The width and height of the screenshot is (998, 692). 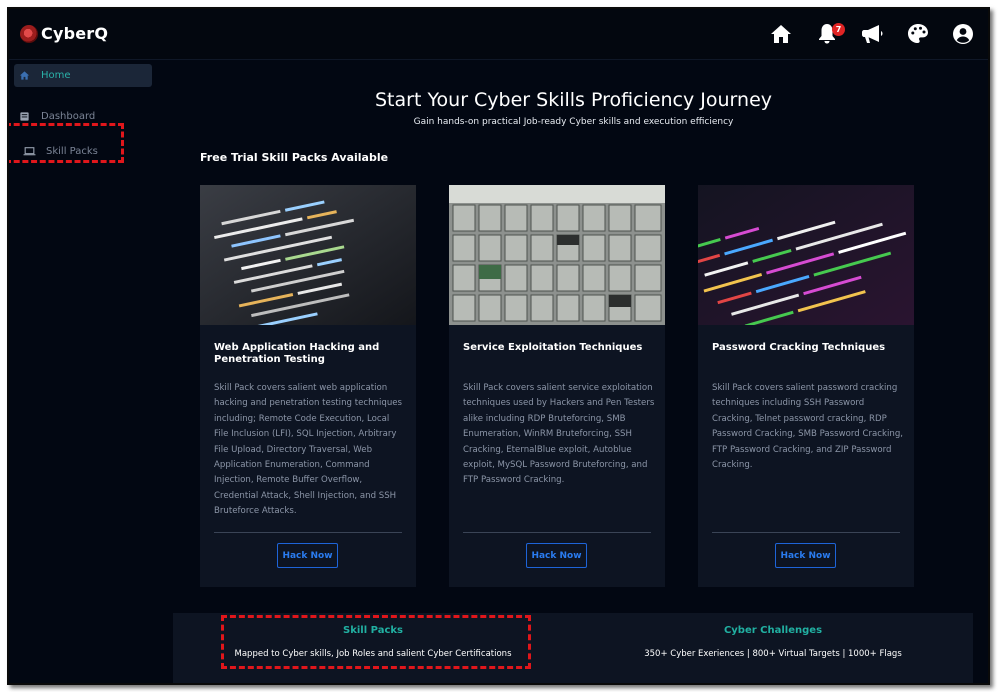 I want to click on card-image-lockers, so click(x=557, y=255).